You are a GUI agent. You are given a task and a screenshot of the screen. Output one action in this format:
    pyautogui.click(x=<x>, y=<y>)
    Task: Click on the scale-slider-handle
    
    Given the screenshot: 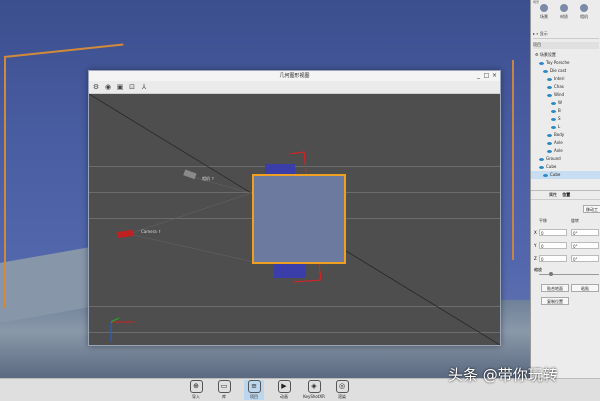 What is the action you would take?
    pyautogui.click(x=551, y=274)
    